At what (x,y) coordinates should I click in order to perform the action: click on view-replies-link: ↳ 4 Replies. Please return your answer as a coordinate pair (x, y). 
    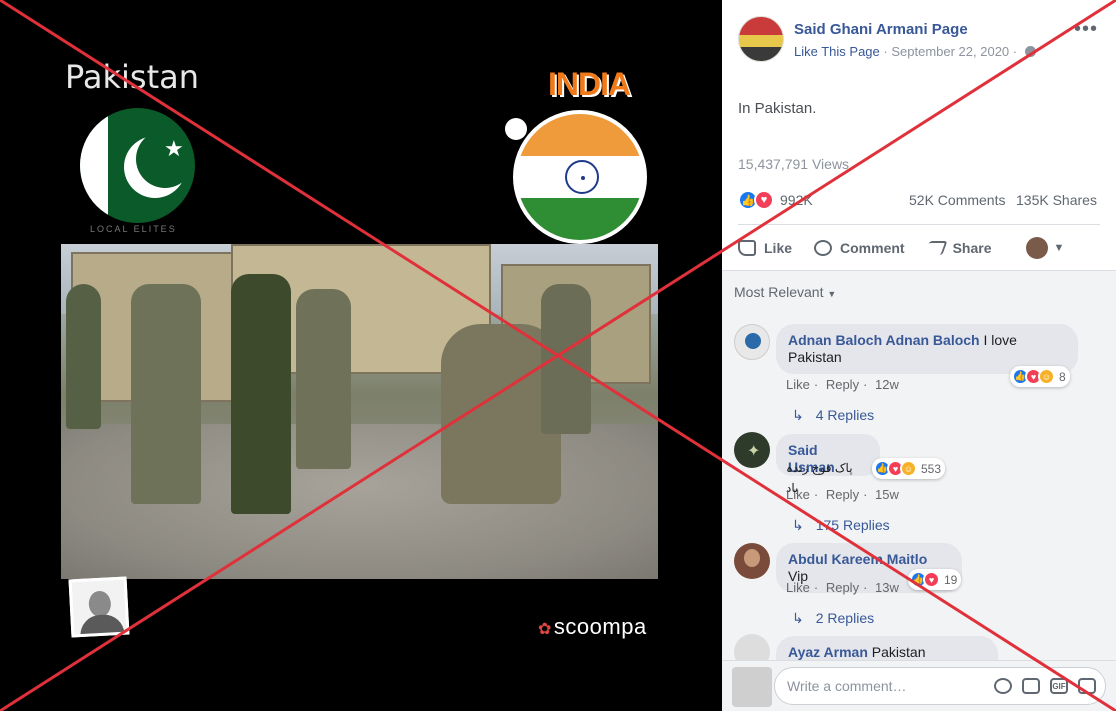
    Looking at the image, I should click on (833, 415).